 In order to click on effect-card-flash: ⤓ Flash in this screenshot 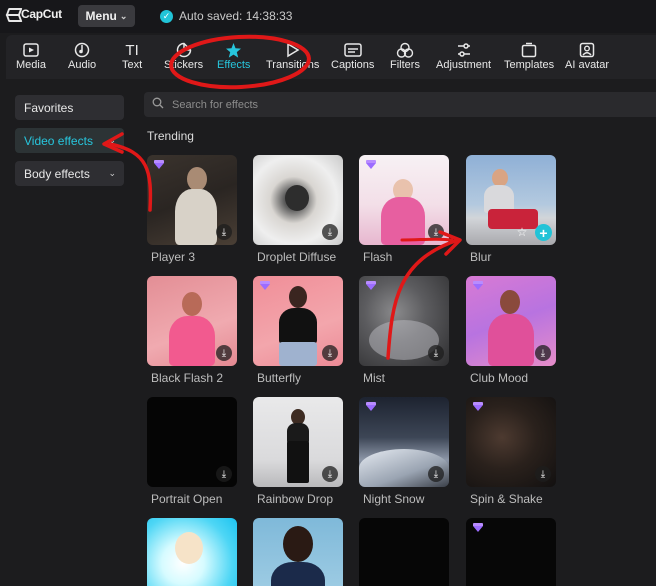, I will do `click(404, 209)`.